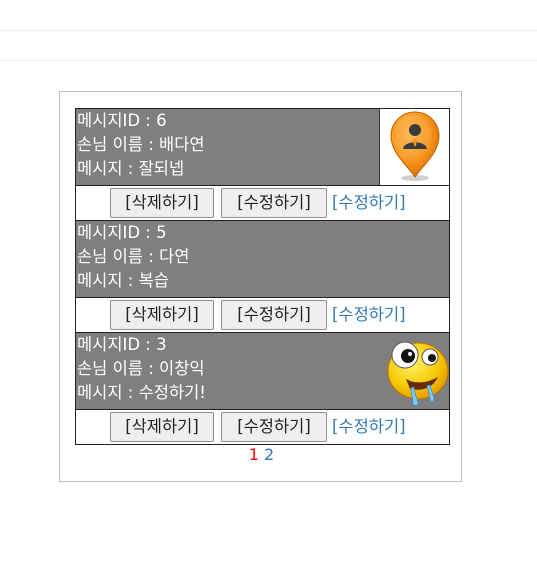 The width and height of the screenshot is (537, 577). I want to click on guest-name: 손님 이름 : 다연, so click(133, 256).